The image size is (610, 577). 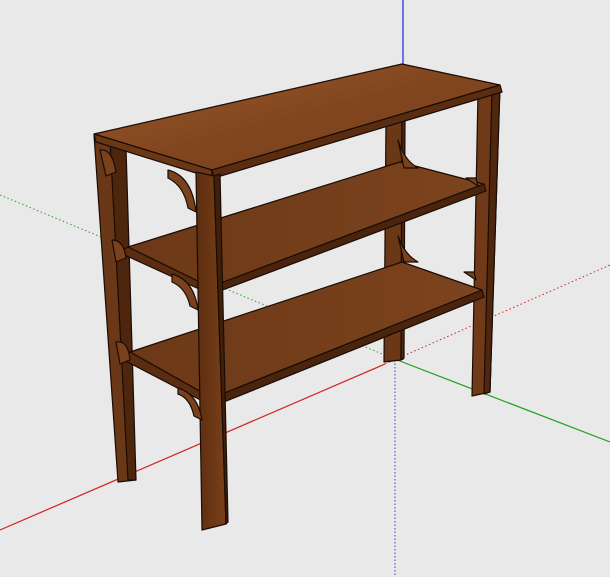 What do you see at coordinates (115, 308) in the screenshot?
I see `back-left-leg` at bounding box center [115, 308].